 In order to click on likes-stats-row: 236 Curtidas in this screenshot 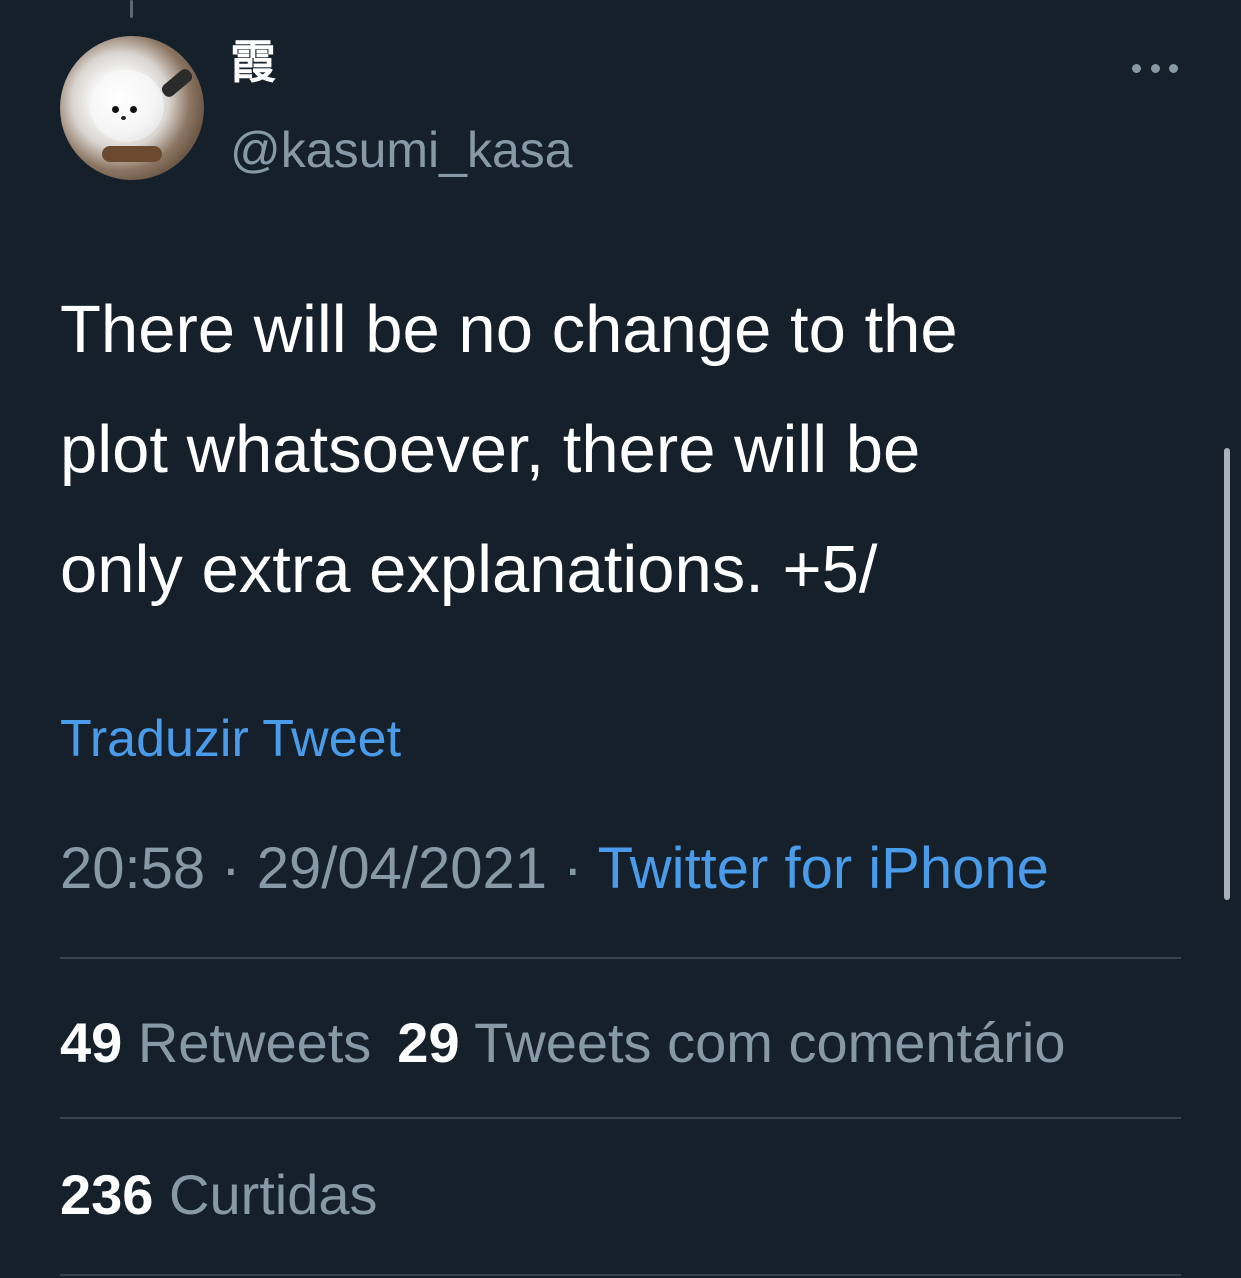, I will do `click(232, 1195)`.